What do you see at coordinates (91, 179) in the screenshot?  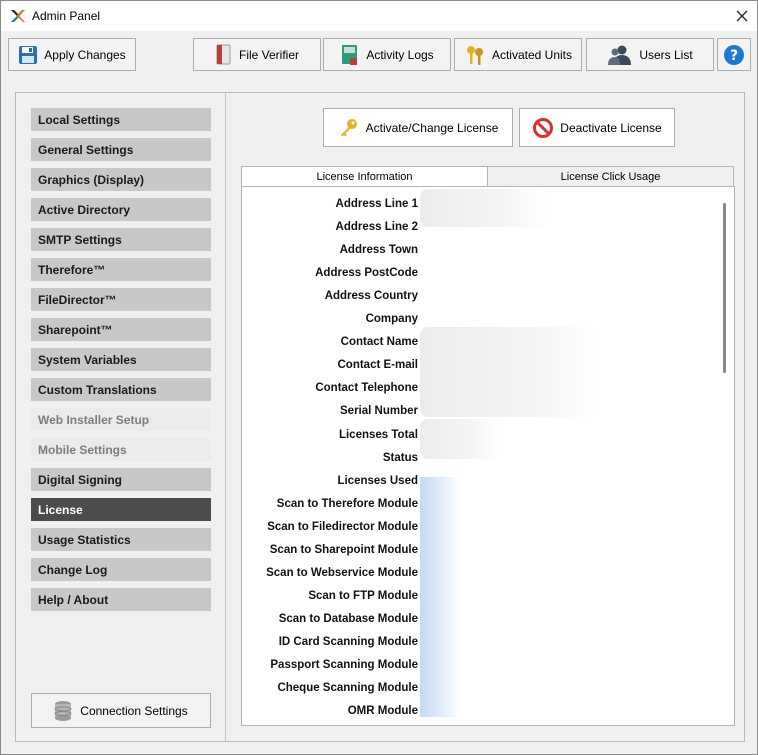 I see `sidebar-item-label: Graphics (Display)` at bounding box center [91, 179].